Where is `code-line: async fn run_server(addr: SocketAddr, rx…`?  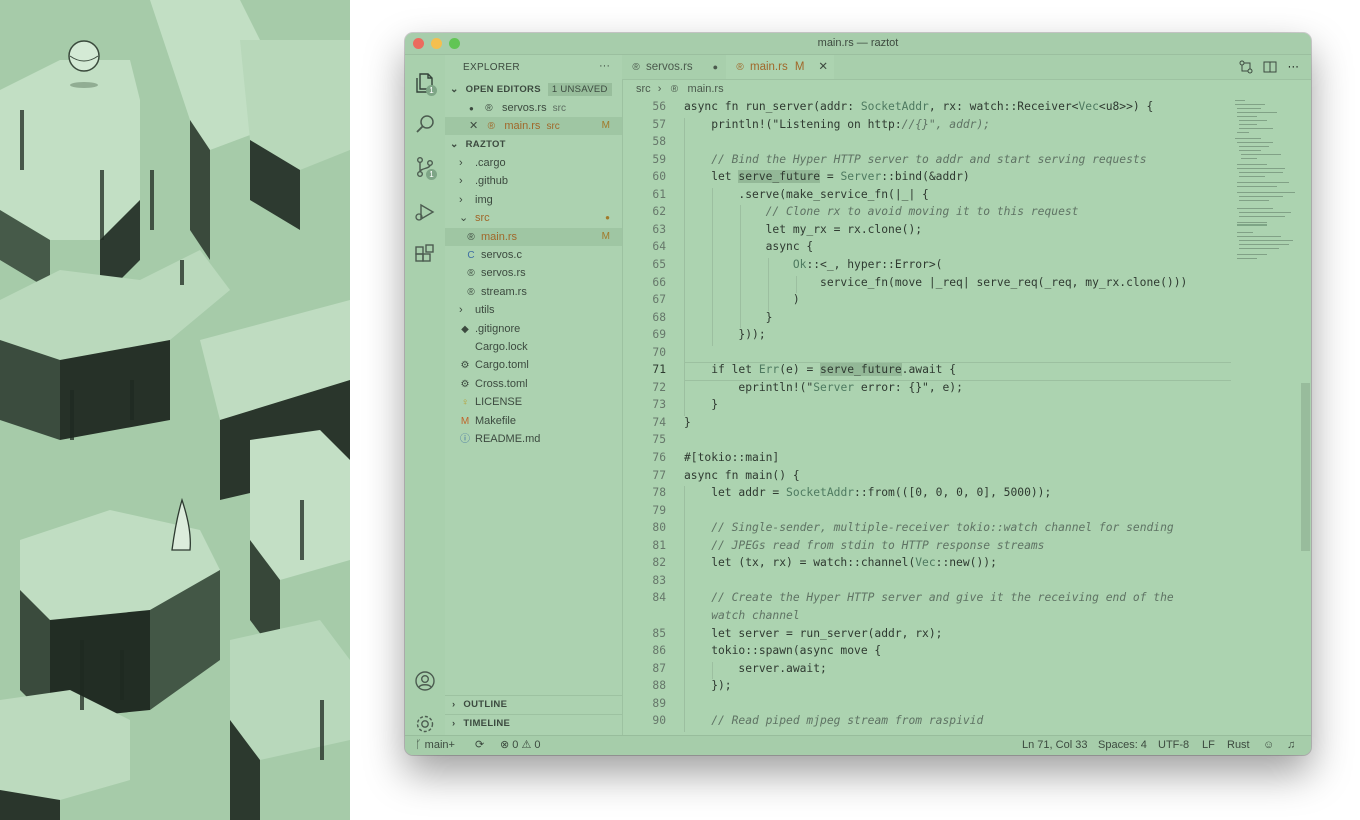 code-line: async fn run_server(addr: SocketAddr, rx… is located at coordinates (918, 106).